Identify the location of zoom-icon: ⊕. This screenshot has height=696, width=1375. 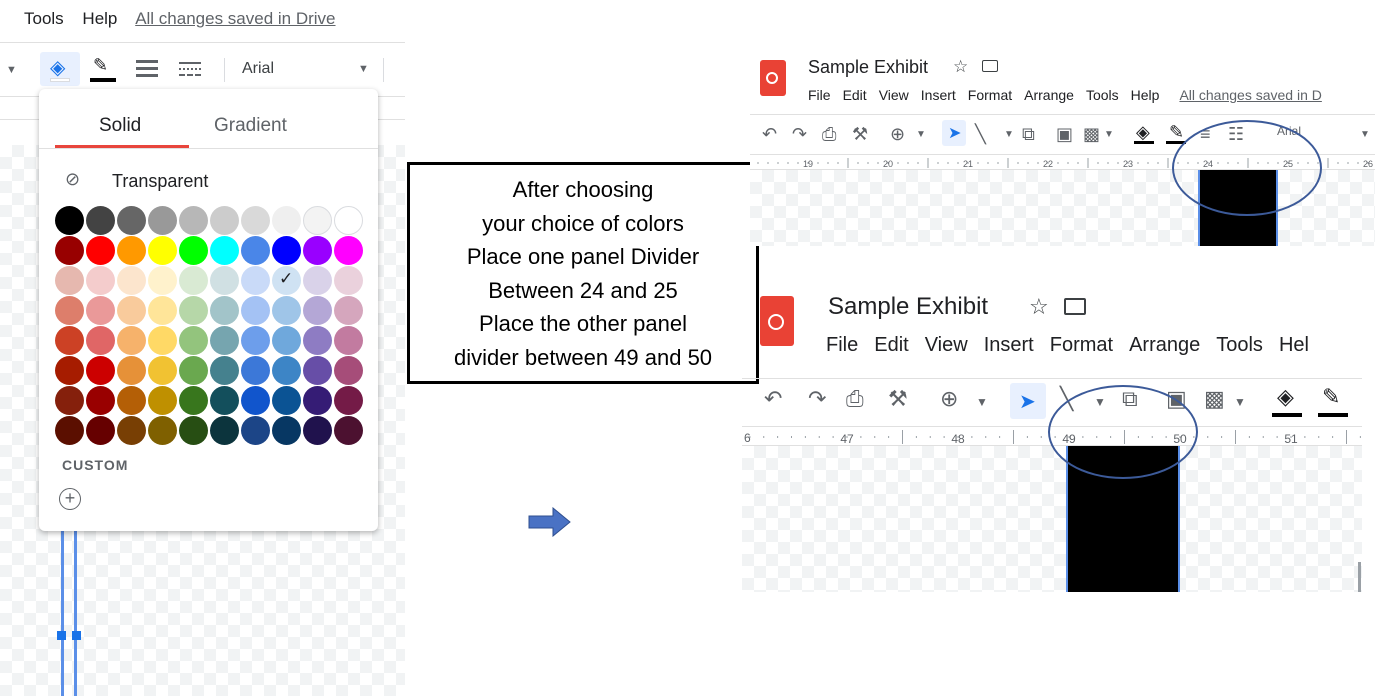
(897, 134).